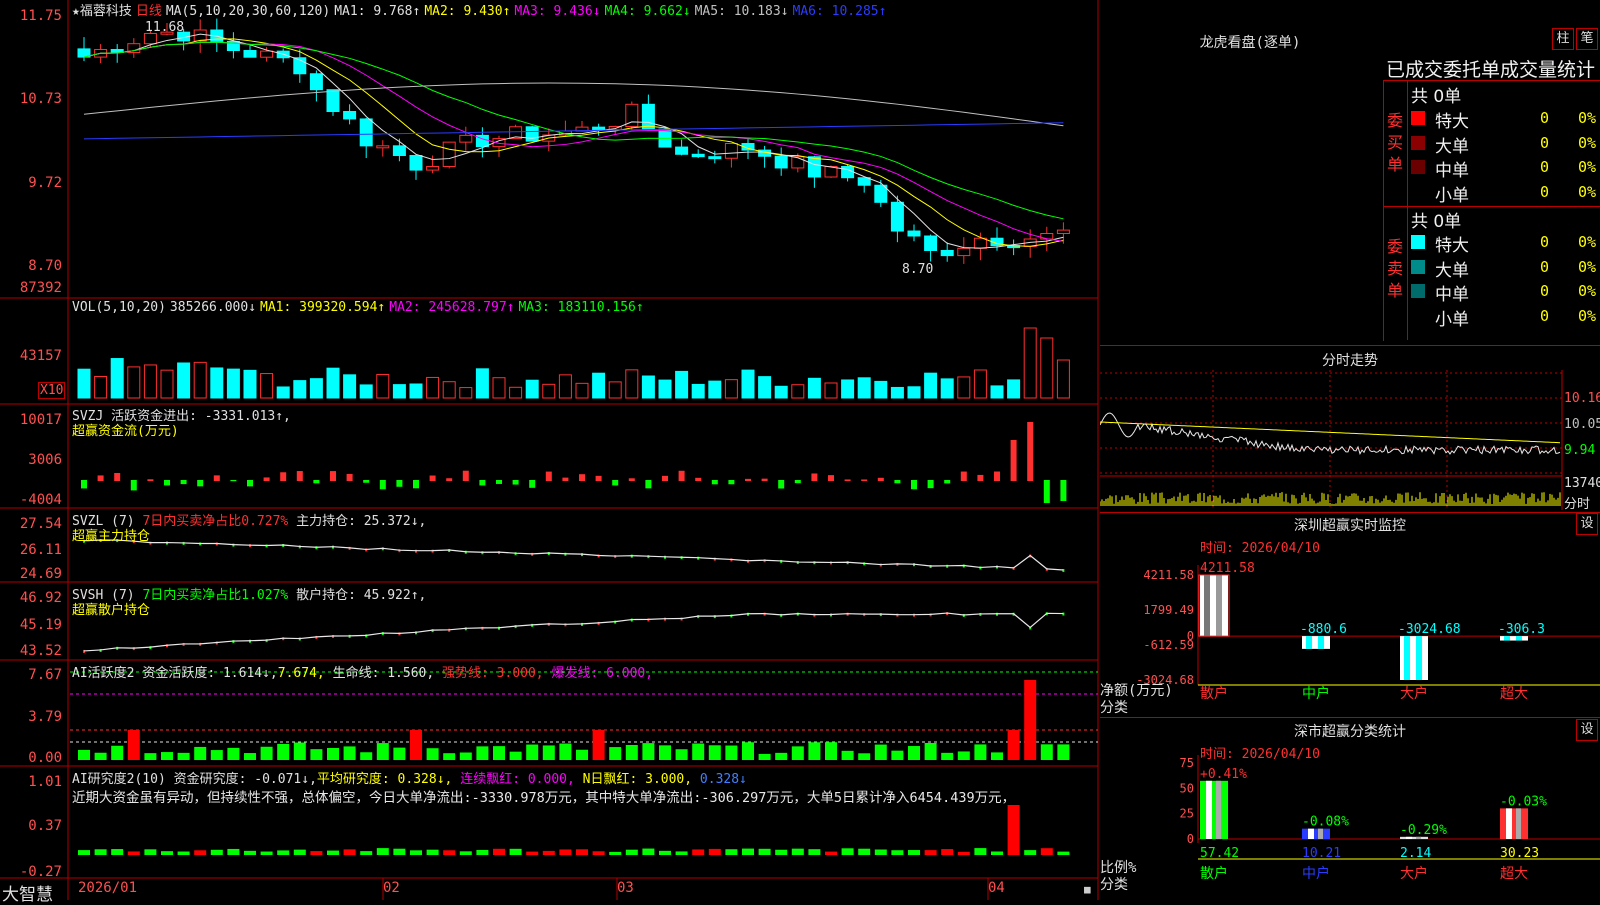 The image size is (1600, 905). What do you see at coordinates (1087, 889) in the screenshot?
I see `lock-icon: ■` at bounding box center [1087, 889].